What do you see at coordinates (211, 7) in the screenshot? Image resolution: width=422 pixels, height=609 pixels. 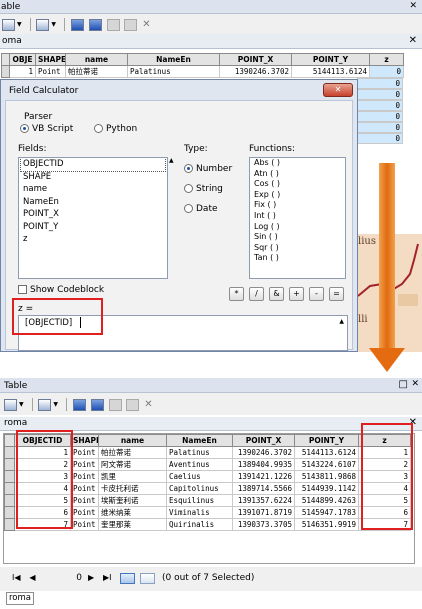 I see `top-window-titlebar: able ✕` at bounding box center [211, 7].